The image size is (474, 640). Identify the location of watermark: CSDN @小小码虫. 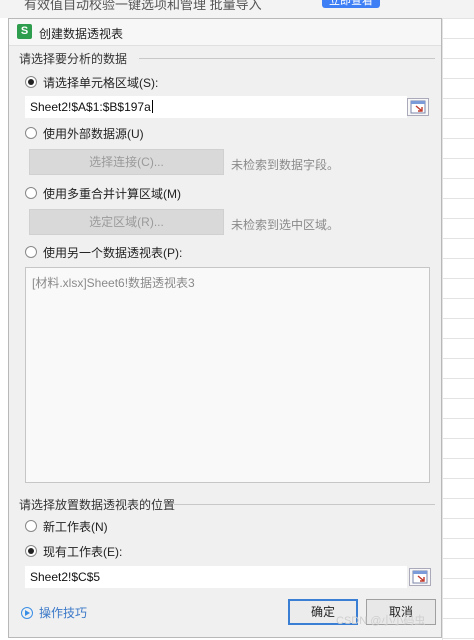
(381, 621).